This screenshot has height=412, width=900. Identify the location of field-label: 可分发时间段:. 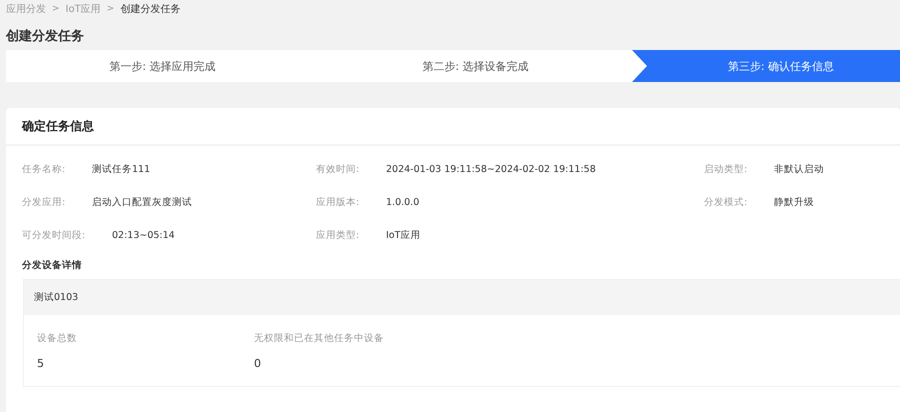
(54, 235).